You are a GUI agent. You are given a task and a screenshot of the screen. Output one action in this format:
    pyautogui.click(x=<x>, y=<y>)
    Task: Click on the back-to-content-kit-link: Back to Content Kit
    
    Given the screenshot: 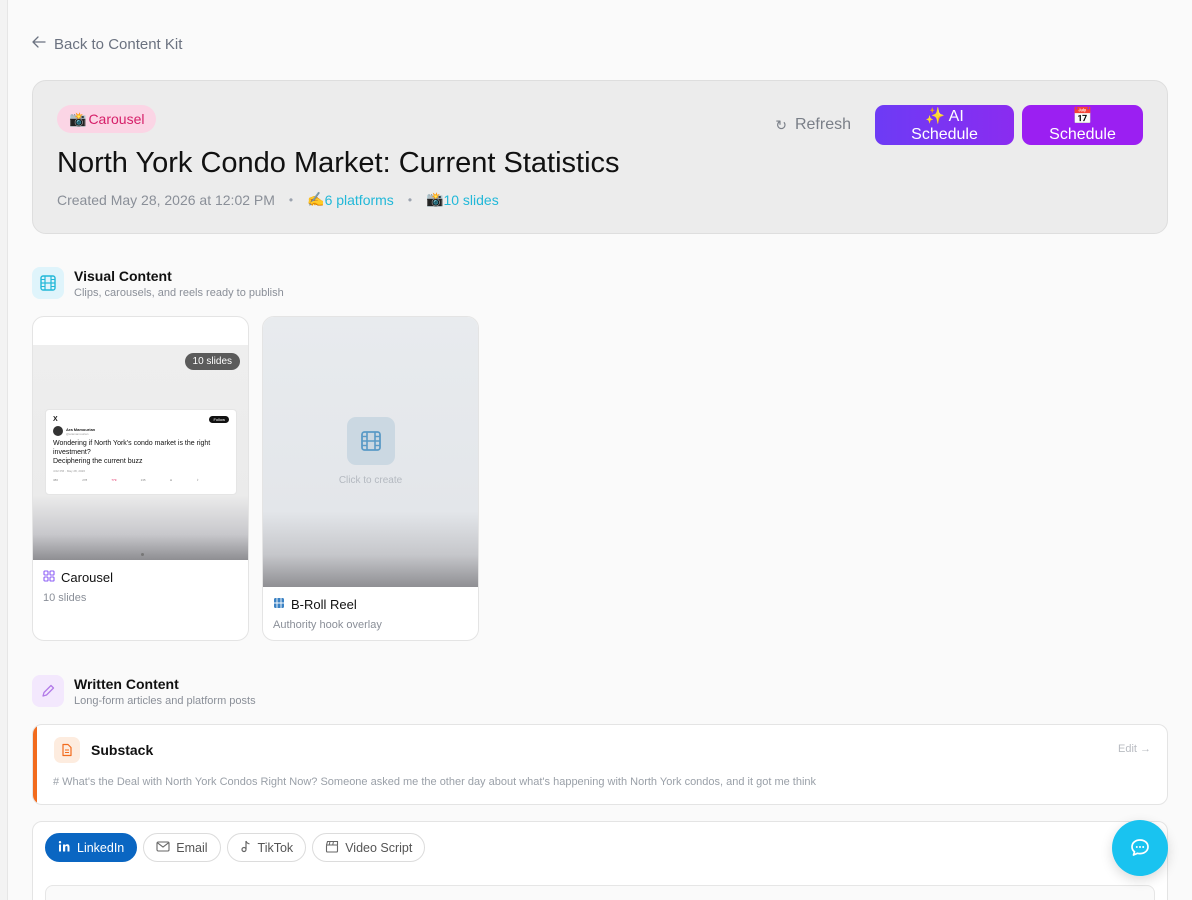 What is the action you would take?
    pyautogui.click(x=107, y=44)
    